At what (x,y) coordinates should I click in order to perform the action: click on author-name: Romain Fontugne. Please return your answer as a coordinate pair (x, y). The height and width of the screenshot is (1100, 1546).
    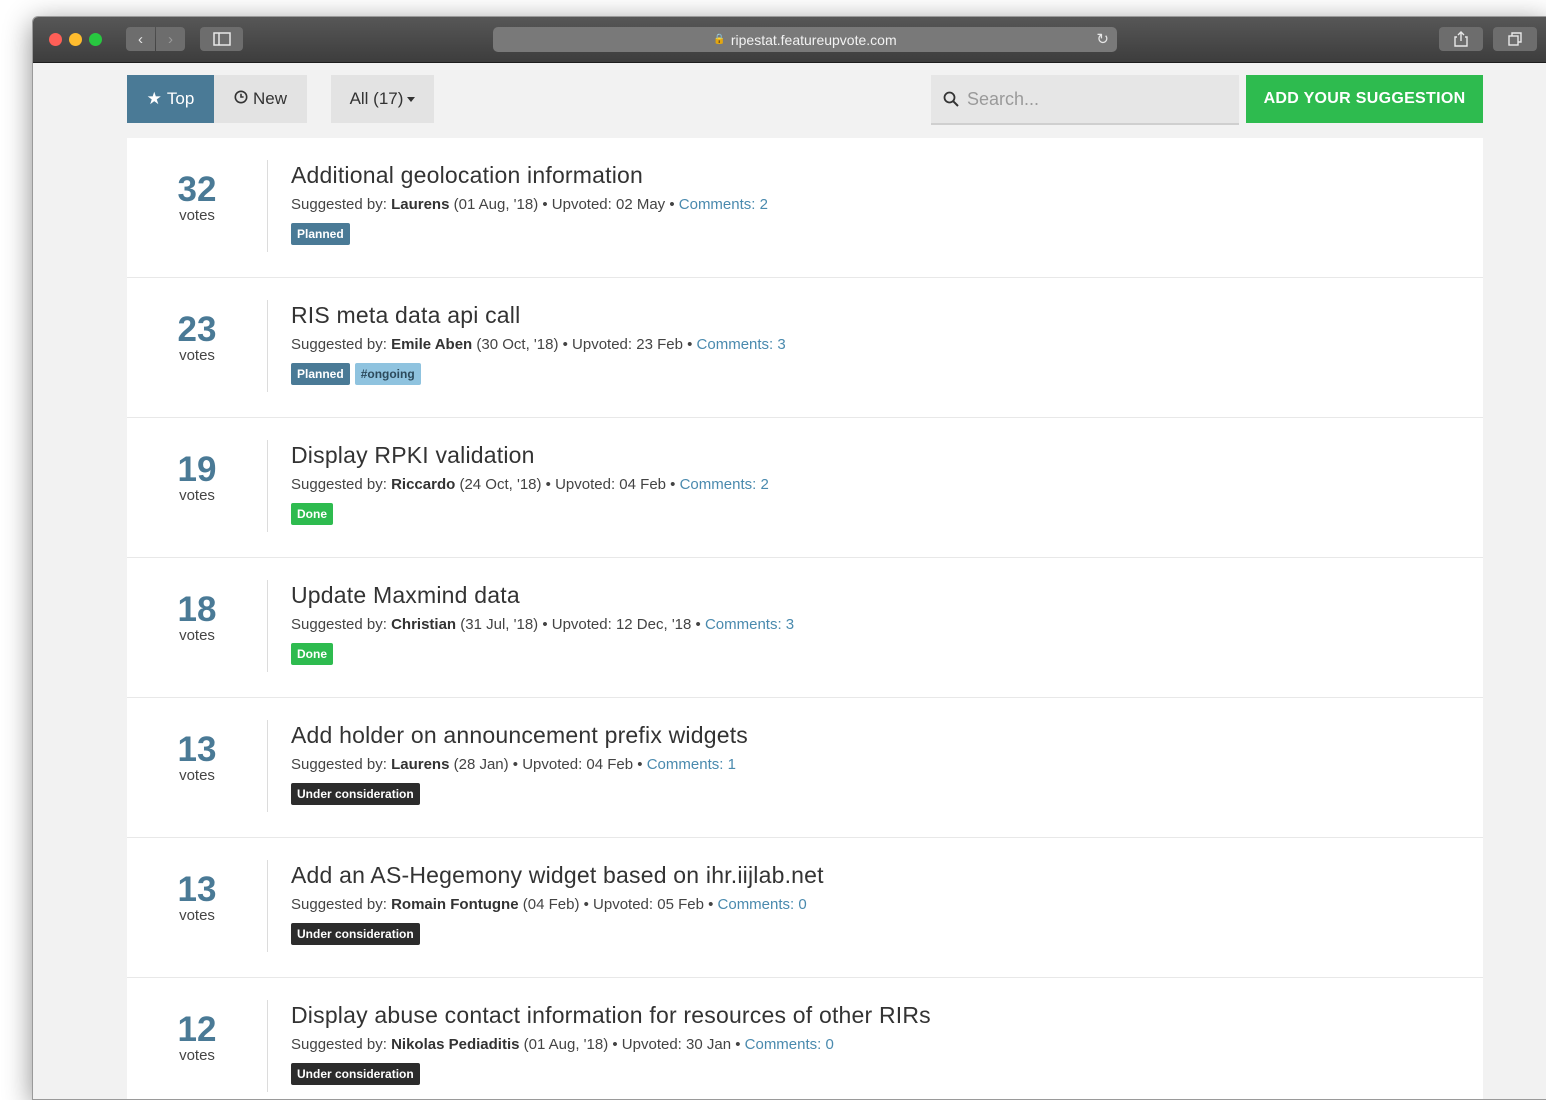
    Looking at the image, I should click on (455, 904).